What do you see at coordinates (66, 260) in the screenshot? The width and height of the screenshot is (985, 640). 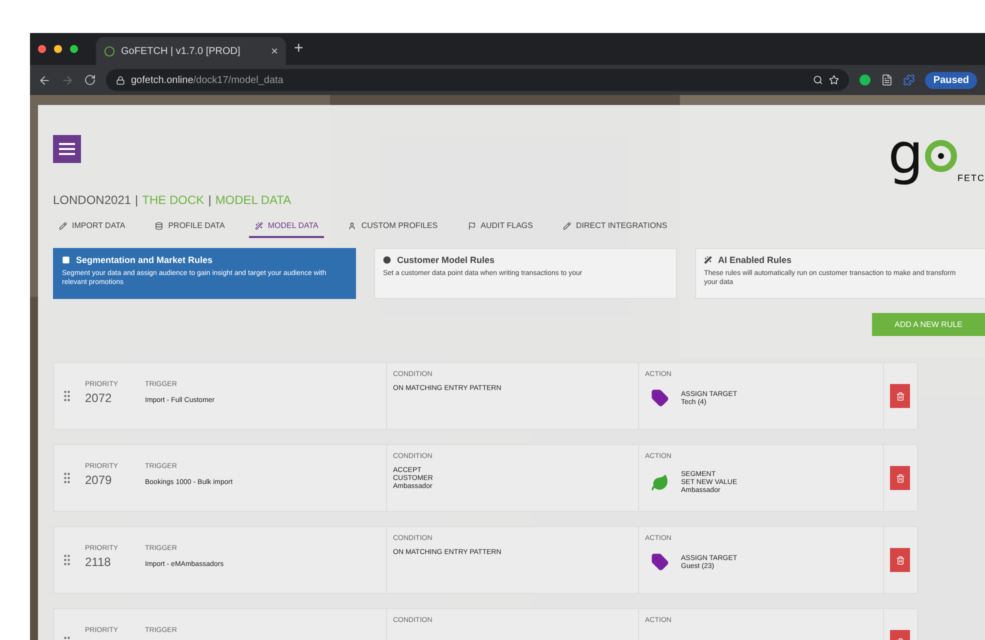 I see `square-icon` at bounding box center [66, 260].